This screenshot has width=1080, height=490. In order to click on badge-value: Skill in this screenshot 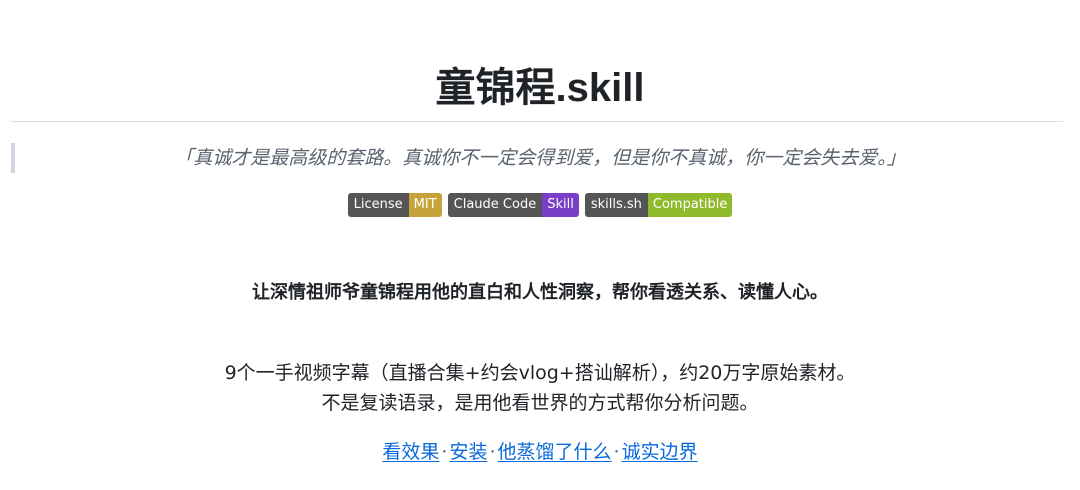, I will do `click(560, 205)`.